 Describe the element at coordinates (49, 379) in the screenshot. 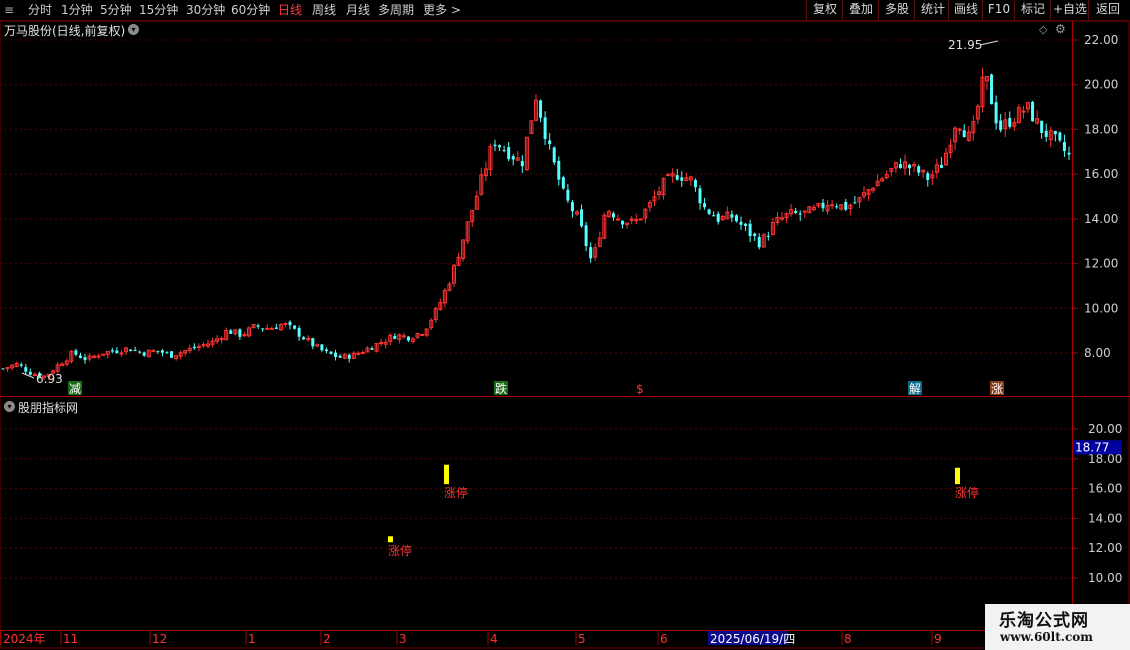

I see `low-price-label: 6.93` at that location.